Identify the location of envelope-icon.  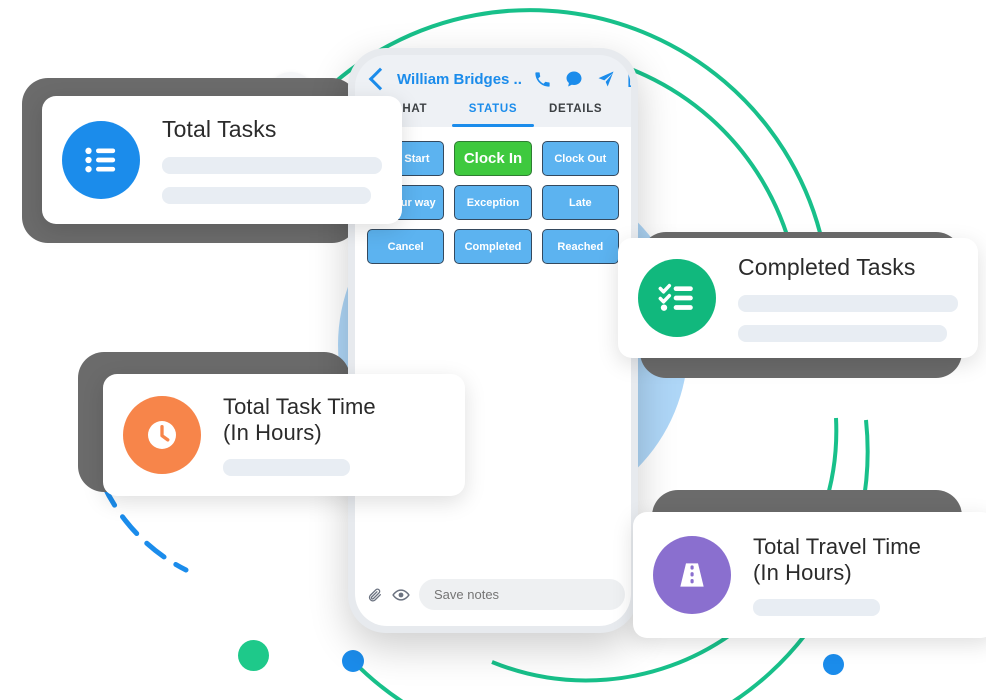
(629, 79).